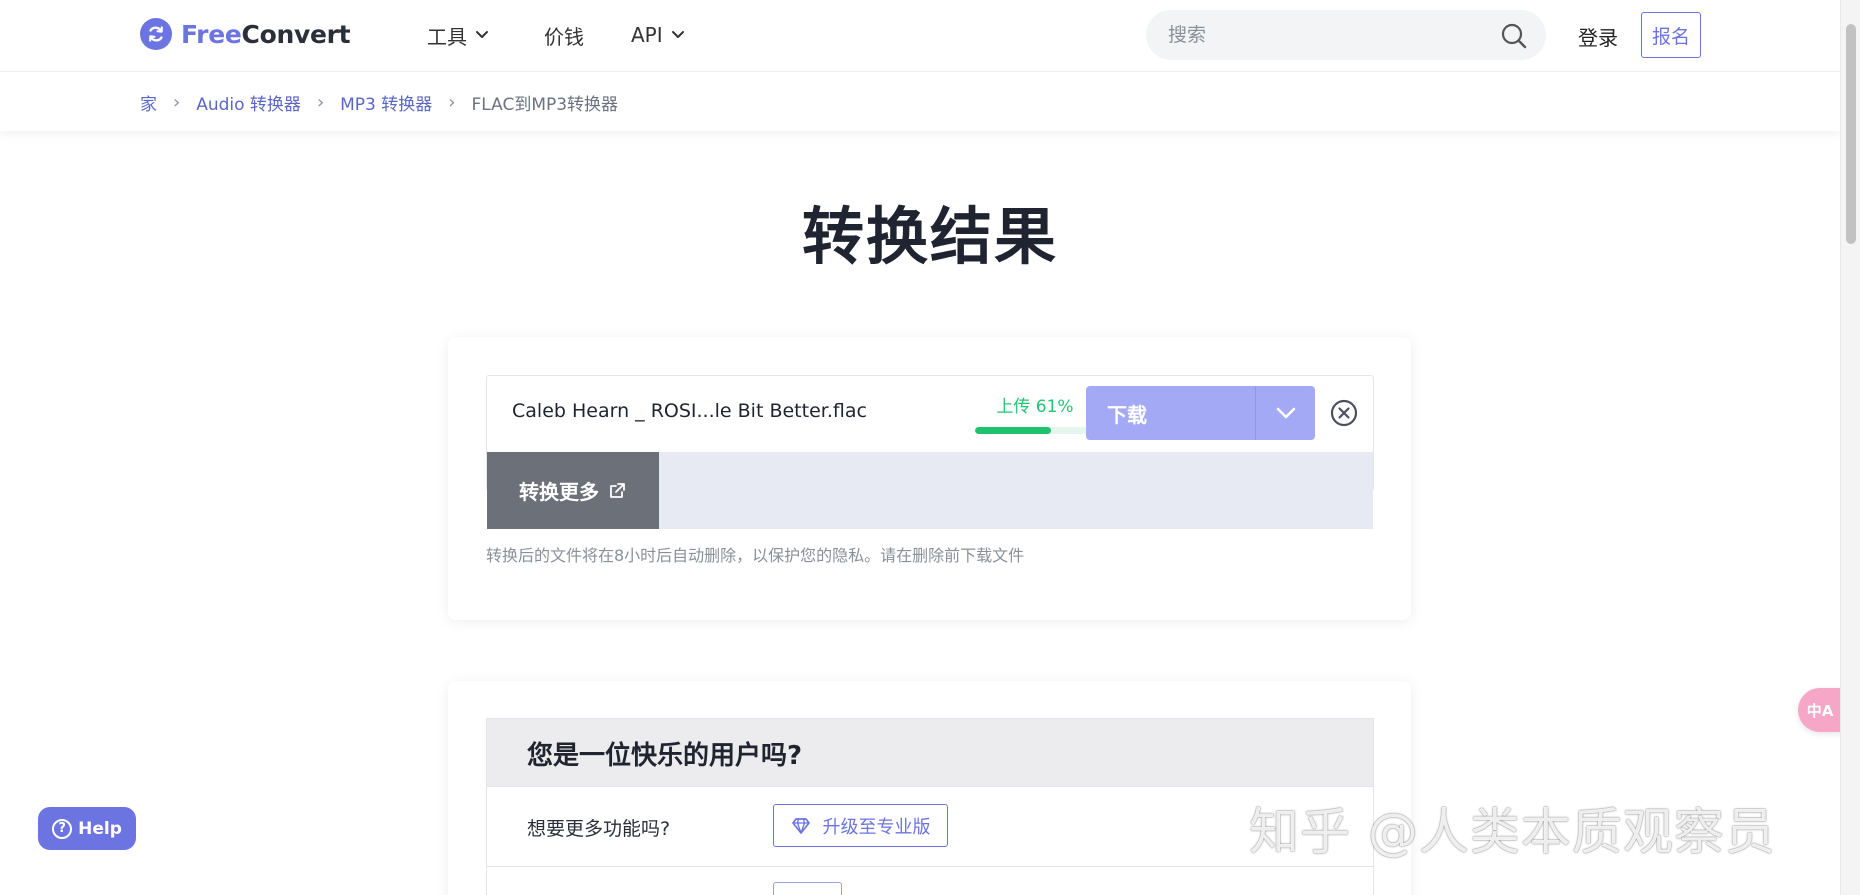 The height and width of the screenshot is (895, 1860). I want to click on logo-text-convert: Convert, so click(296, 34).